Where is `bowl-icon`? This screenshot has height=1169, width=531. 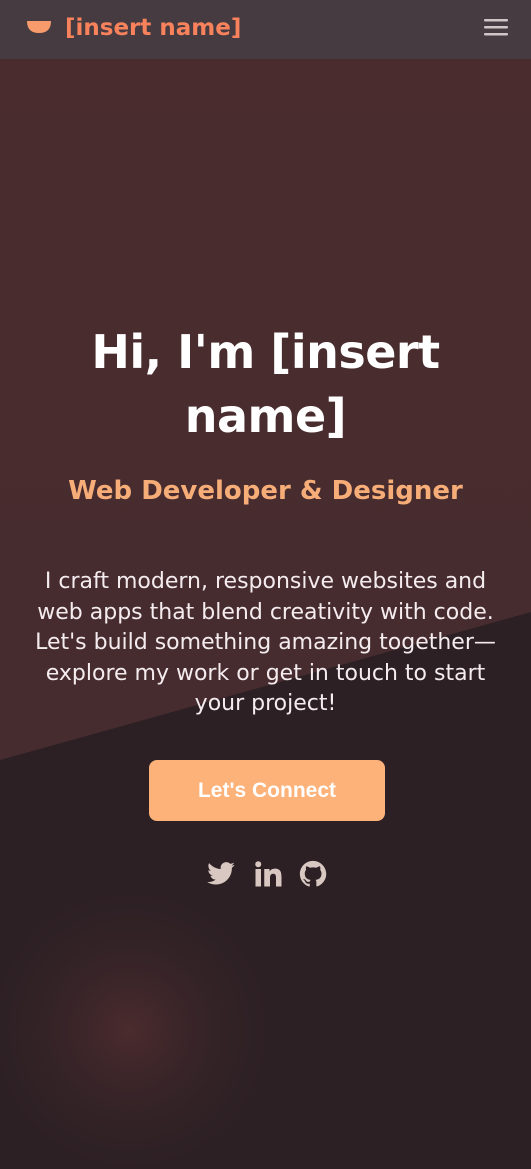 bowl-icon is located at coordinates (39, 27).